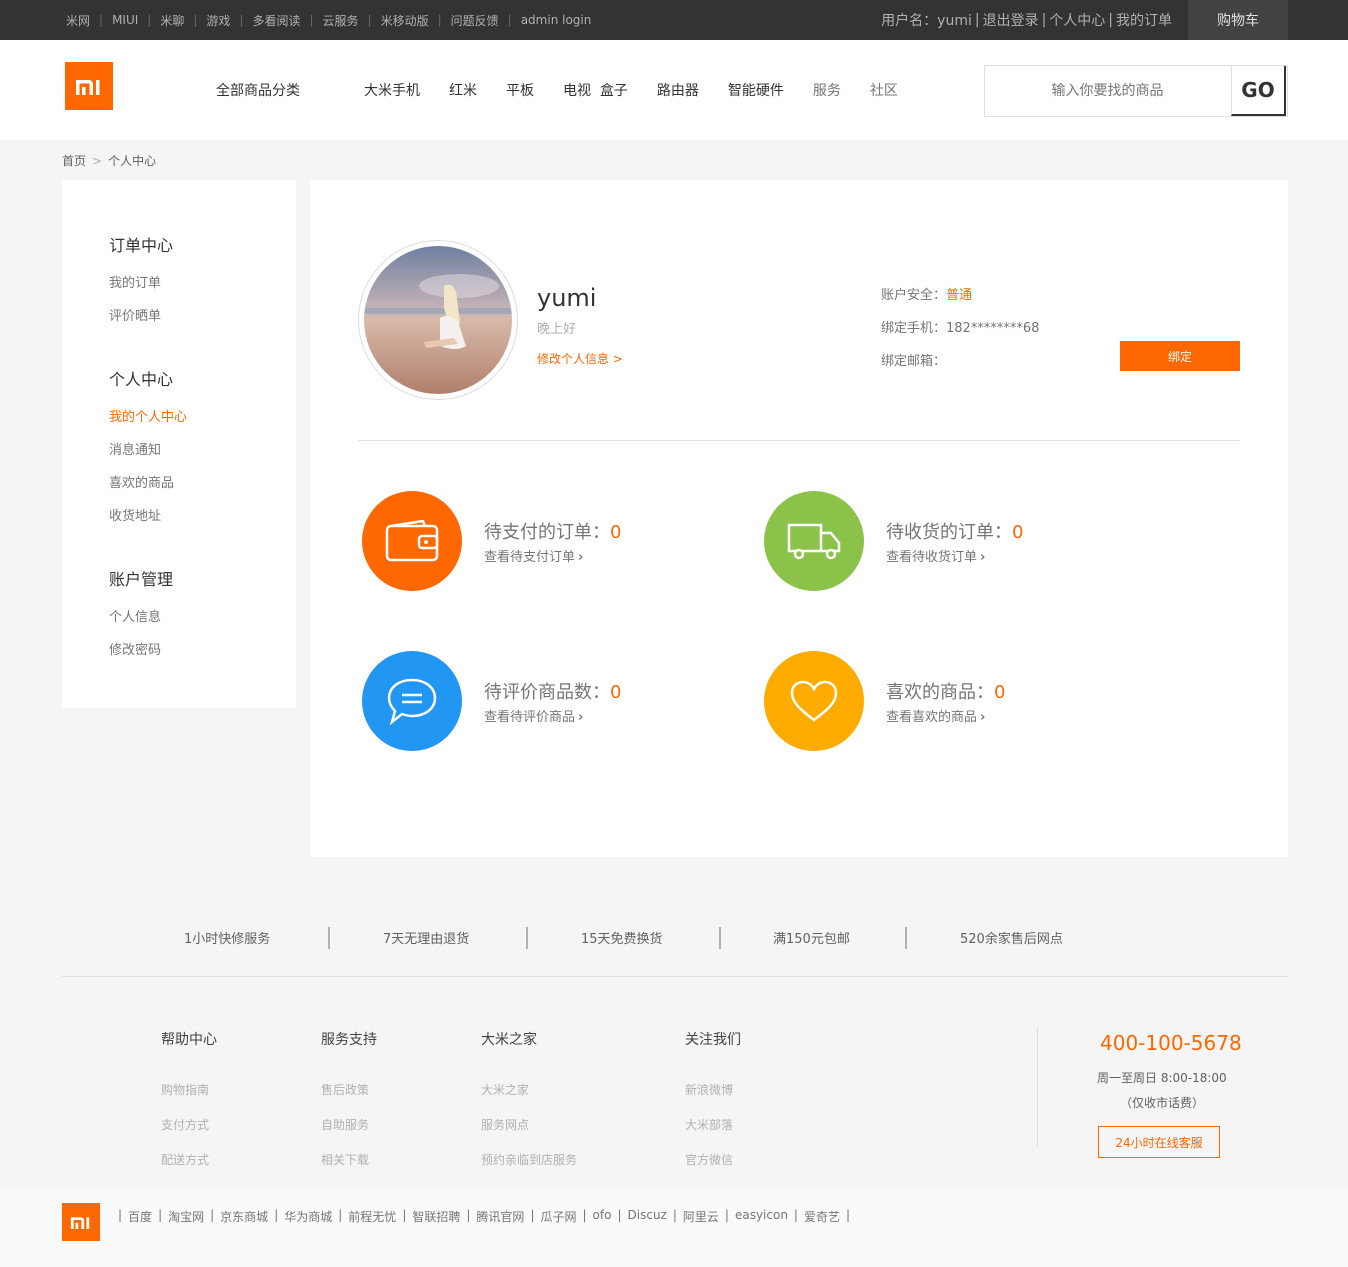 Image resolution: width=1348 pixels, height=1267 pixels. What do you see at coordinates (1159, 1142) in the screenshot?
I see `online-service-button: 24小时在线客服` at bounding box center [1159, 1142].